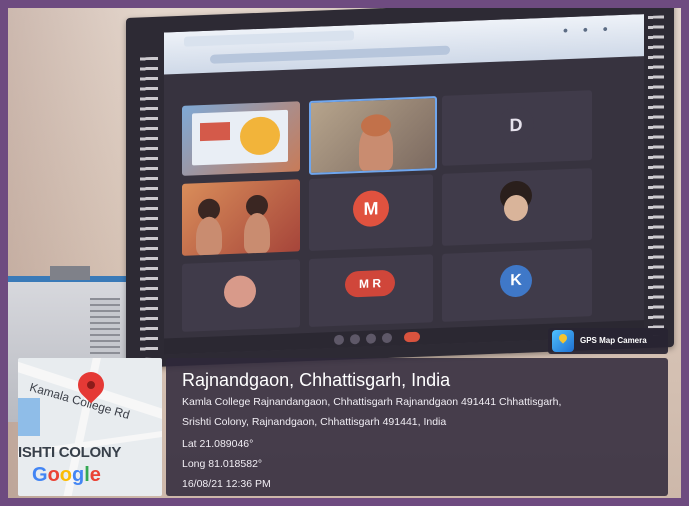 This screenshot has height=506, width=689. What do you see at coordinates (656, 175) in the screenshot?
I see `board-rail-right` at bounding box center [656, 175].